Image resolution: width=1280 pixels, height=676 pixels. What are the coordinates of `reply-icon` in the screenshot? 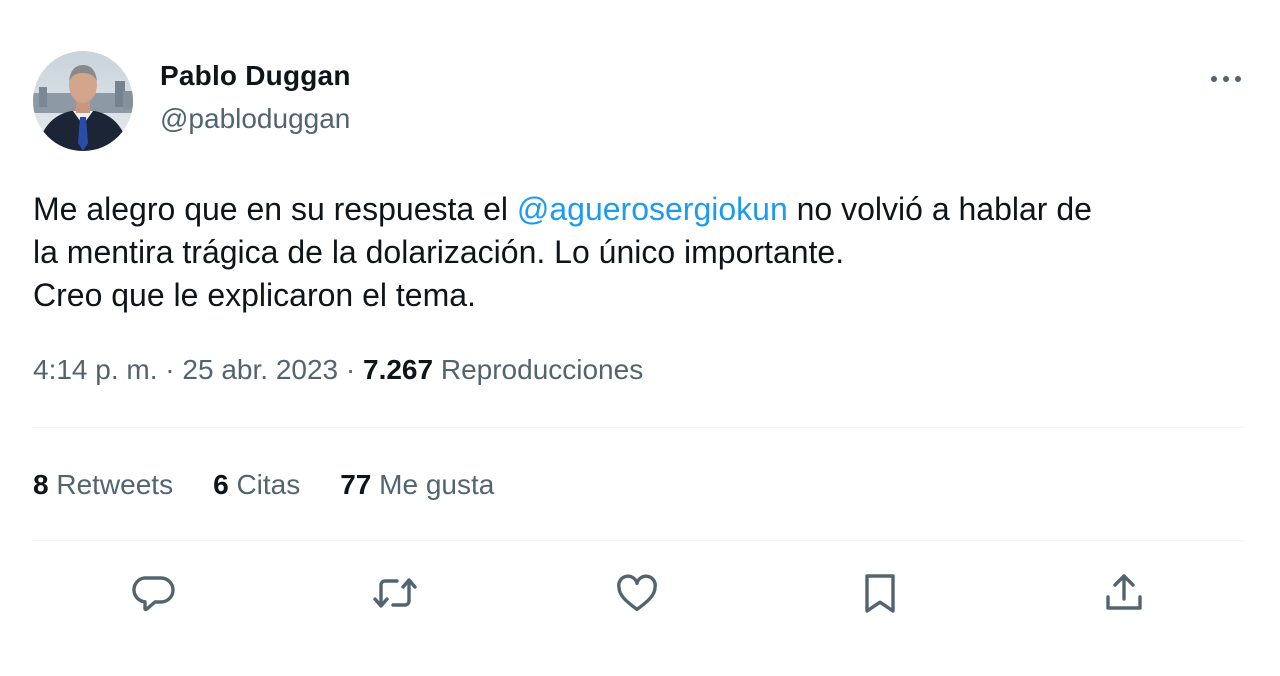 It's located at (153, 594).